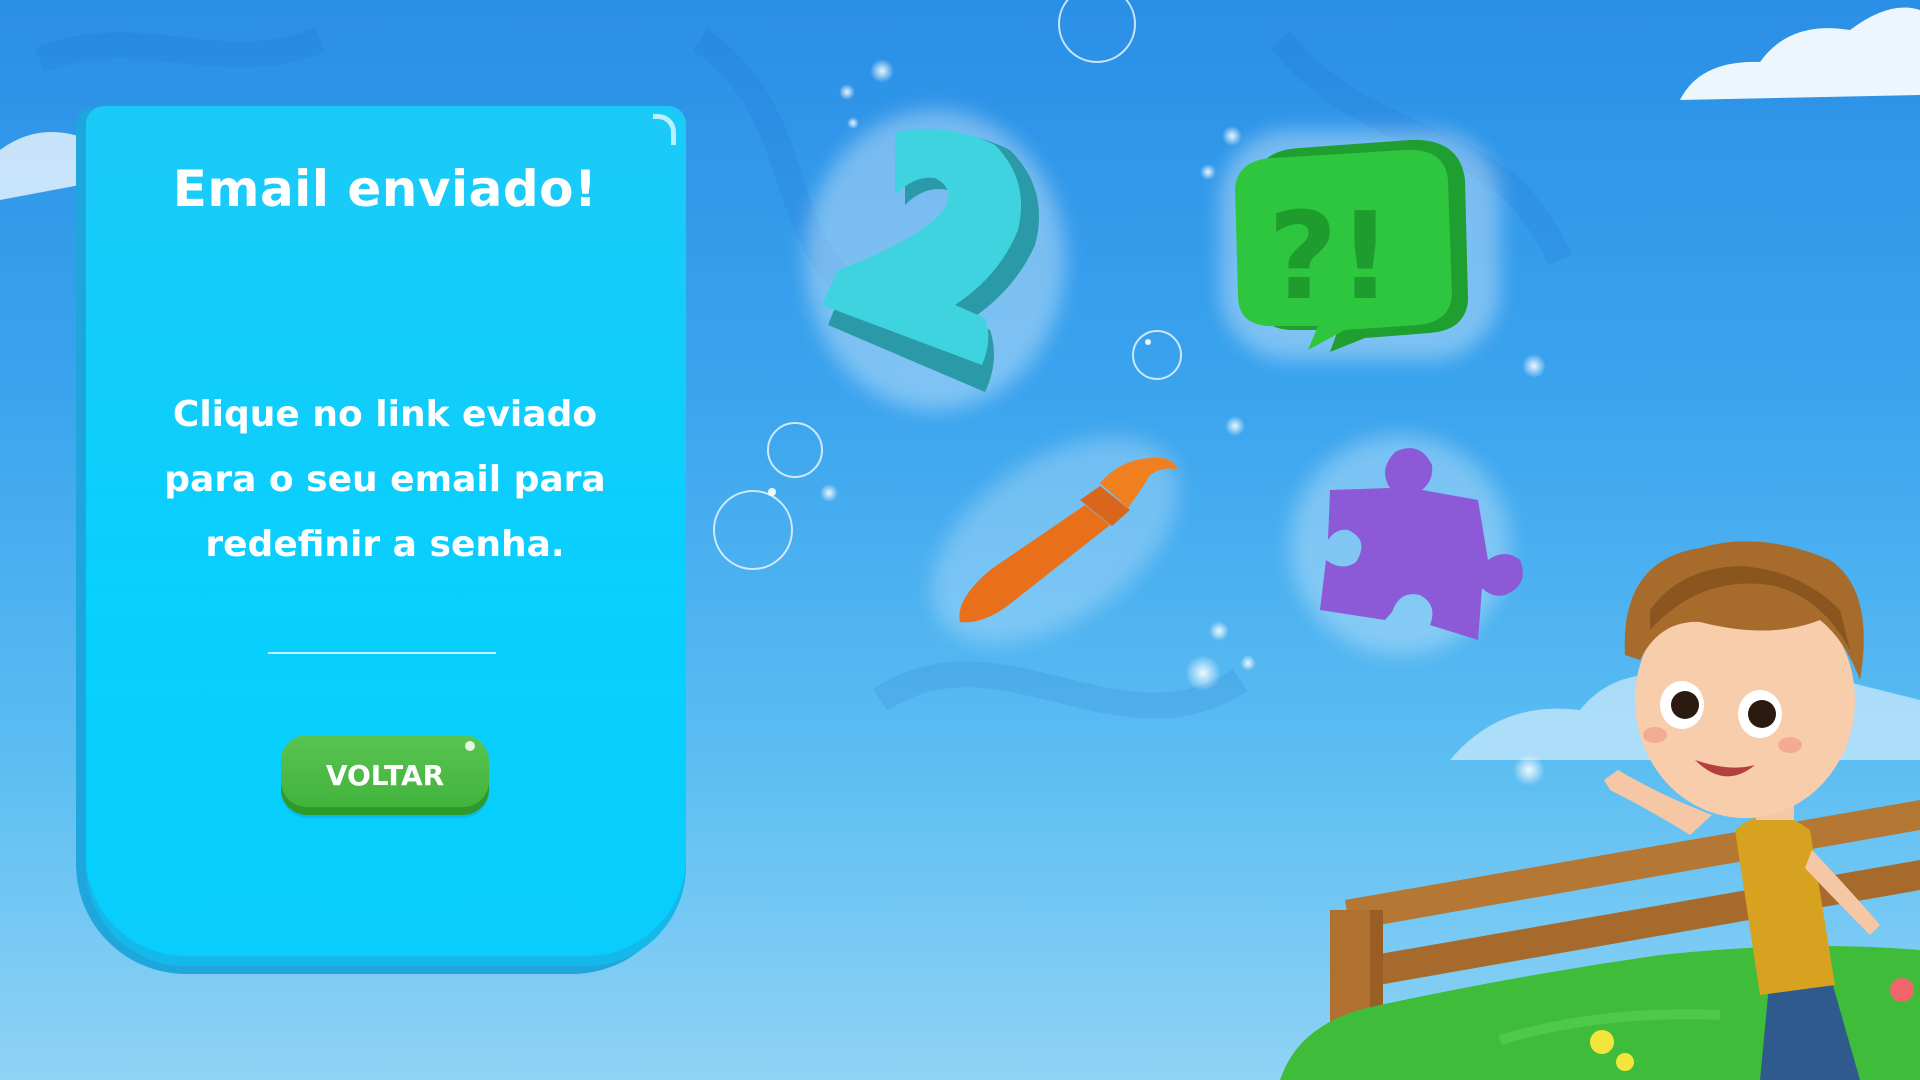  What do you see at coordinates (664, 129) in the screenshot?
I see `card-gloss` at bounding box center [664, 129].